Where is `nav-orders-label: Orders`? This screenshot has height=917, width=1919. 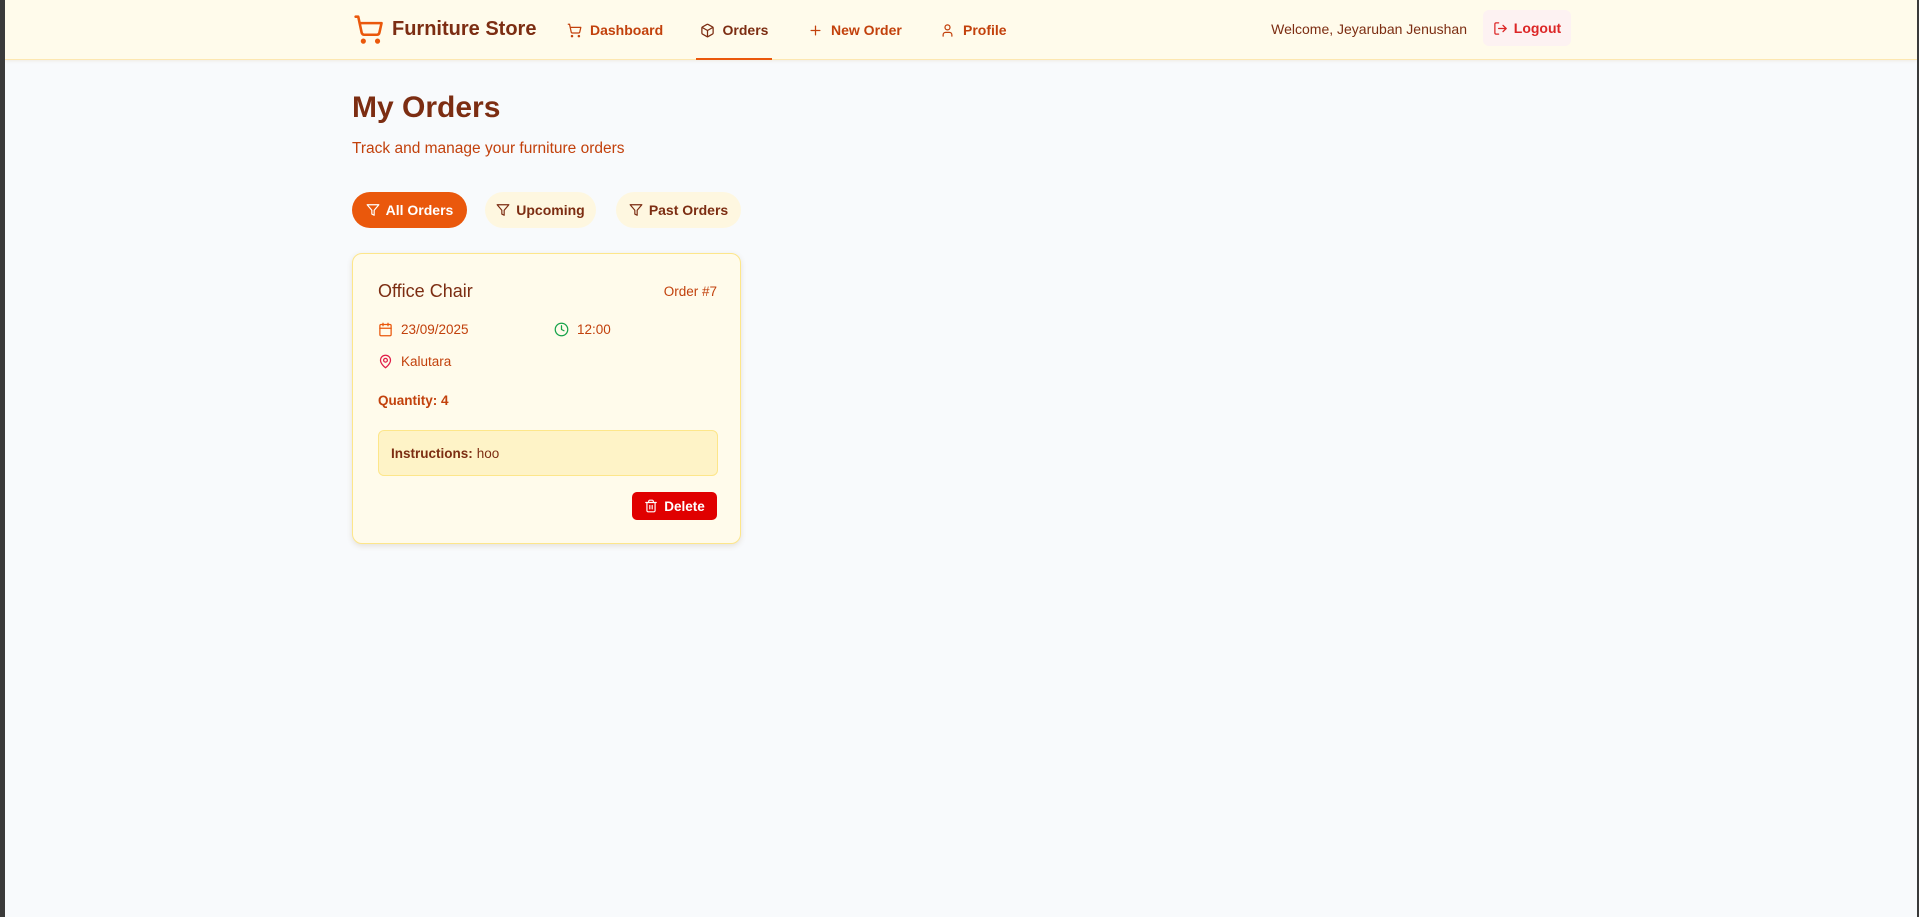
nav-orders-label: Orders is located at coordinates (745, 30).